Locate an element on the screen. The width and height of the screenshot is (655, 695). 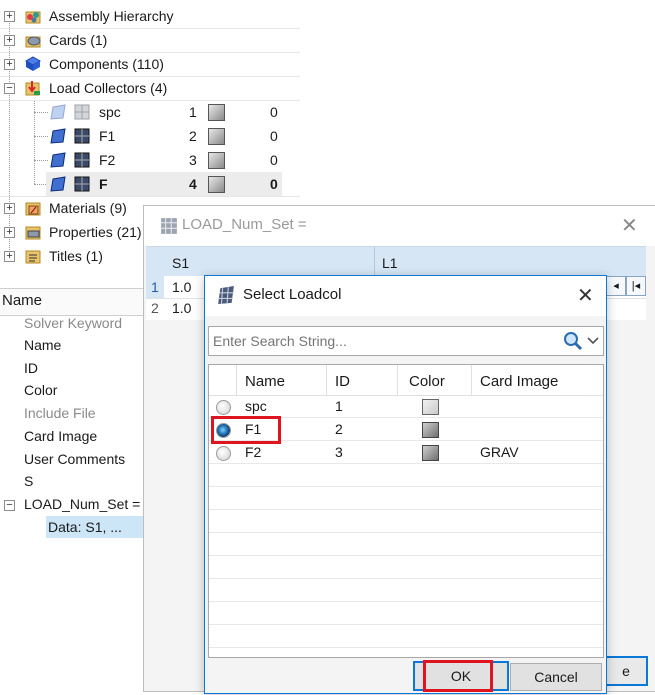
property-card-image: Card Image is located at coordinates (61, 436).